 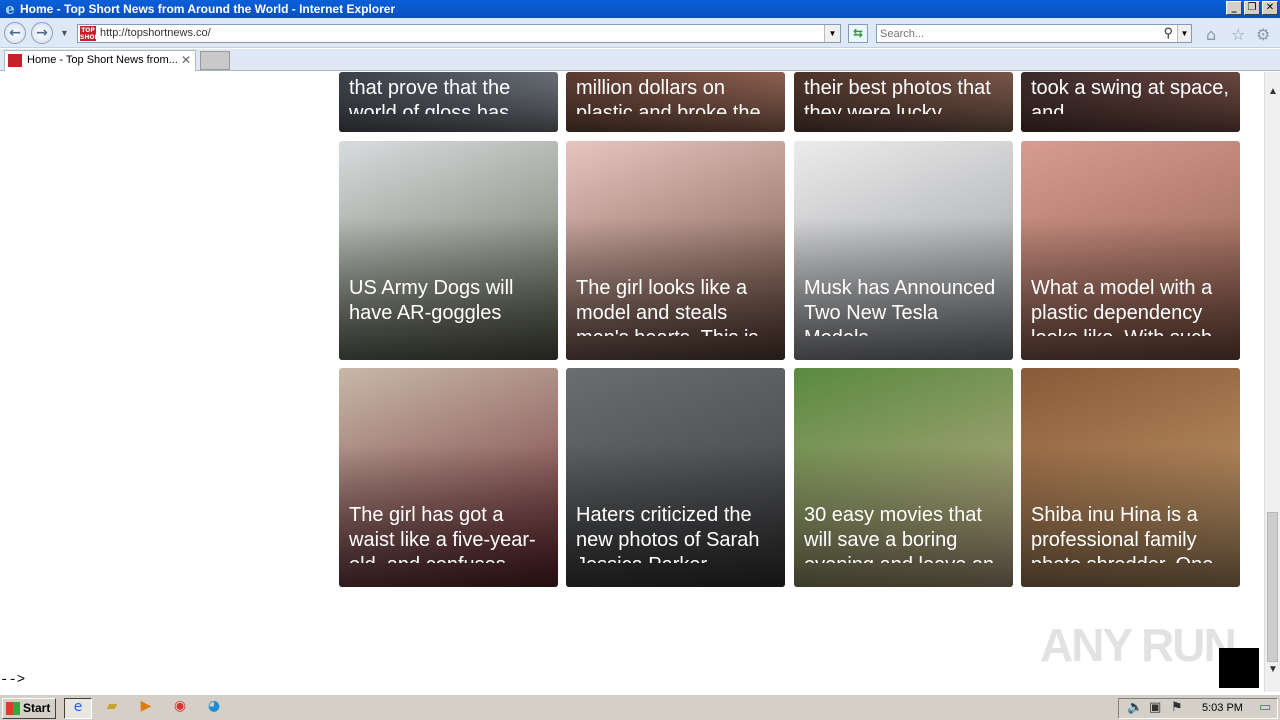 What do you see at coordinates (1272, 92) in the screenshot?
I see `scroll-up-icon: ▲` at bounding box center [1272, 92].